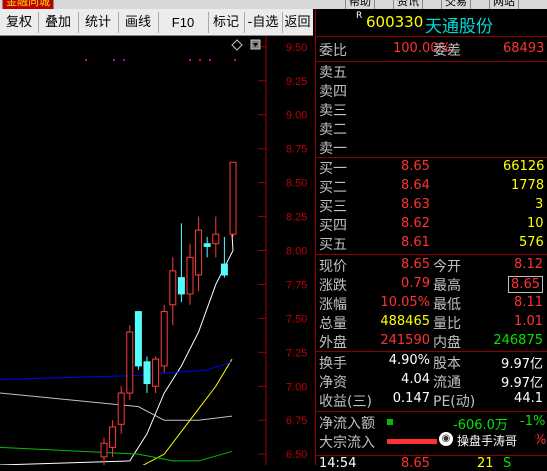 The width and height of the screenshot is (547, 471). Describe the element at coordinates (255, 44) in the screenshot. I see `resize-handle-icon` at that location.